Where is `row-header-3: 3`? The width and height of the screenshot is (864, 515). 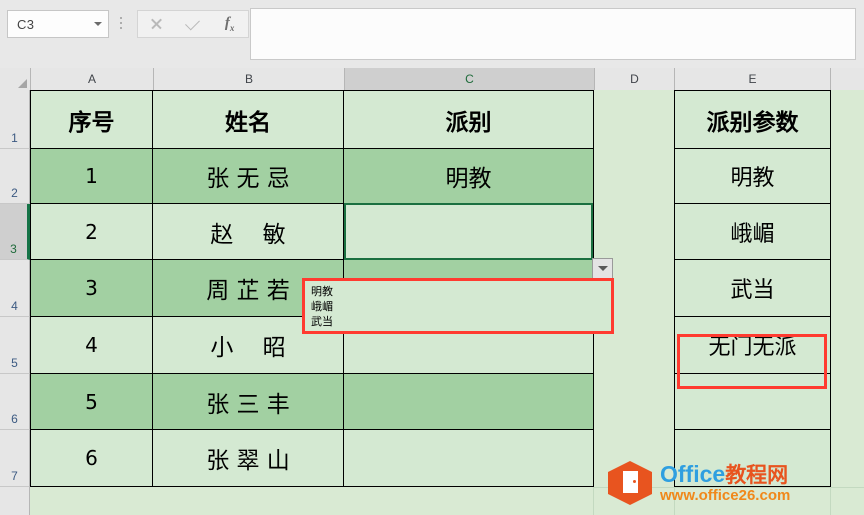
row-header-3: 3 is located at coordinates (15, 232).